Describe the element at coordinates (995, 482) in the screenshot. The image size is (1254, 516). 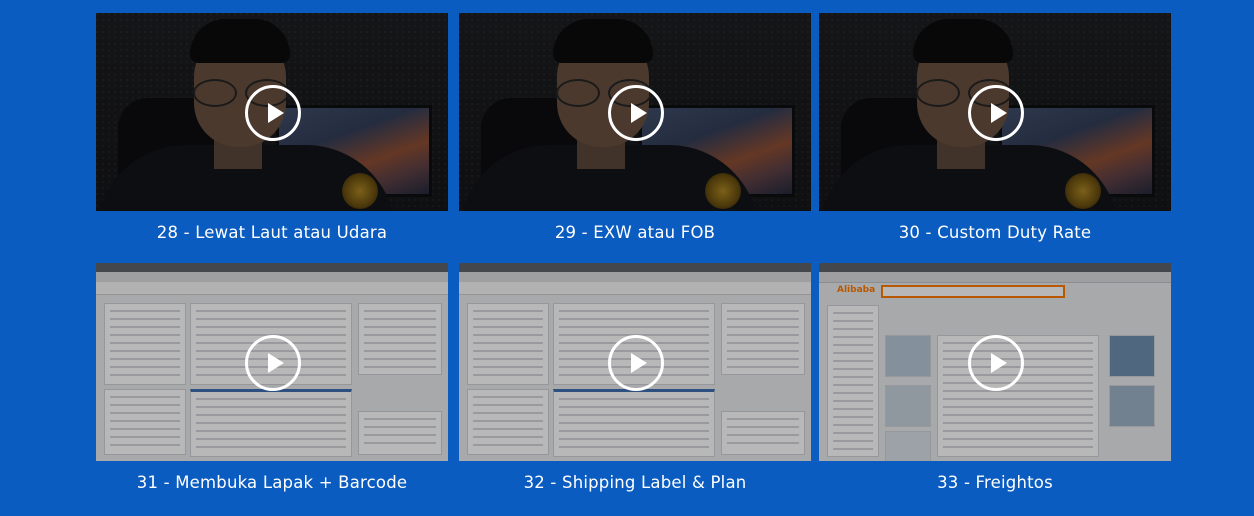
I see `video-title: 33 - Freightos` at that location.